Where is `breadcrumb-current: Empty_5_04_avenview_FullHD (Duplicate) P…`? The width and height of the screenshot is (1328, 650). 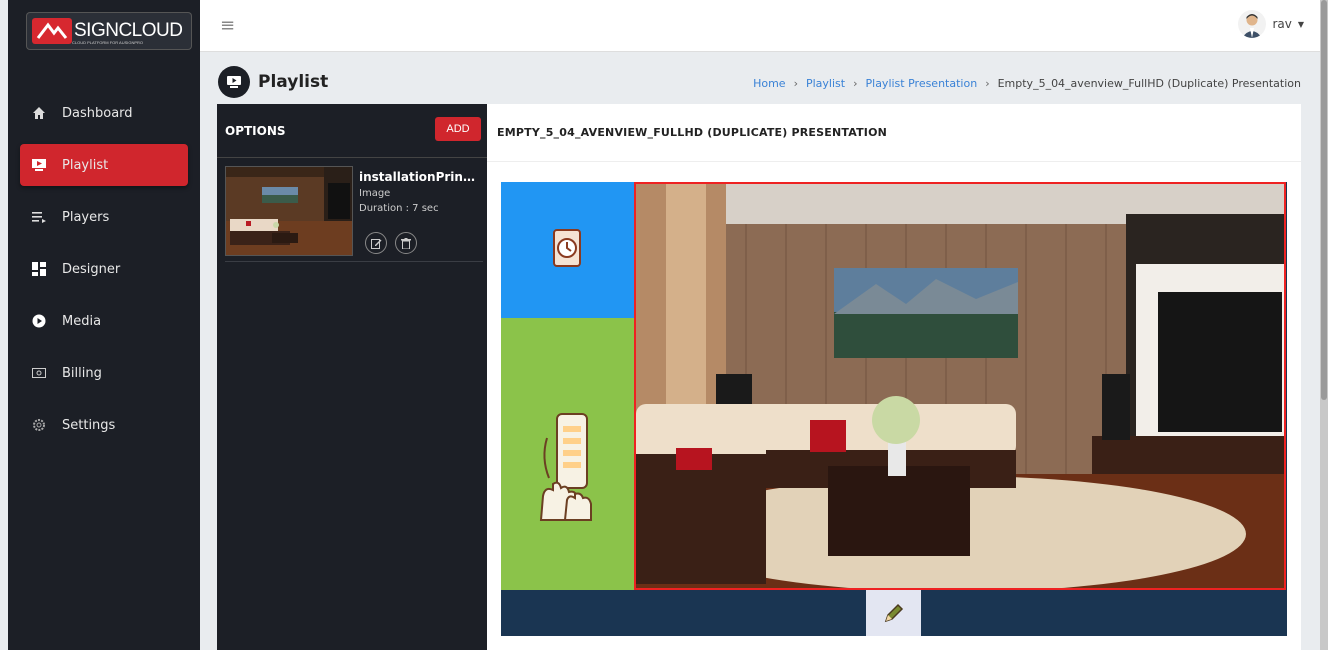 breadcrumb-current: Empty_5_04_avenview_FullHD (Duplicate) P… is located at coordinates (1149, 83).